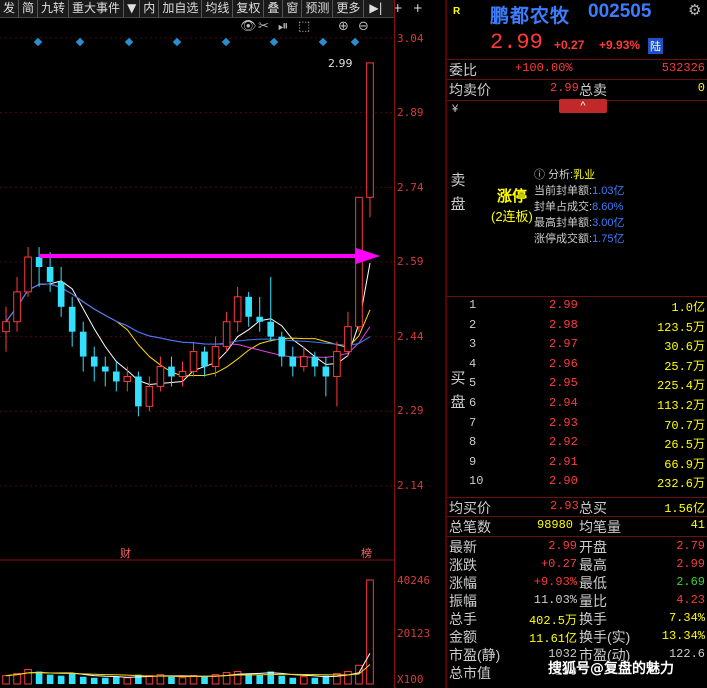 The width and height of the screenshot is (707, 688). What do you see at coordinates (455, 109) in the screenshot?
I see `yen-icon: ¥` at bounding box center [455, 109].